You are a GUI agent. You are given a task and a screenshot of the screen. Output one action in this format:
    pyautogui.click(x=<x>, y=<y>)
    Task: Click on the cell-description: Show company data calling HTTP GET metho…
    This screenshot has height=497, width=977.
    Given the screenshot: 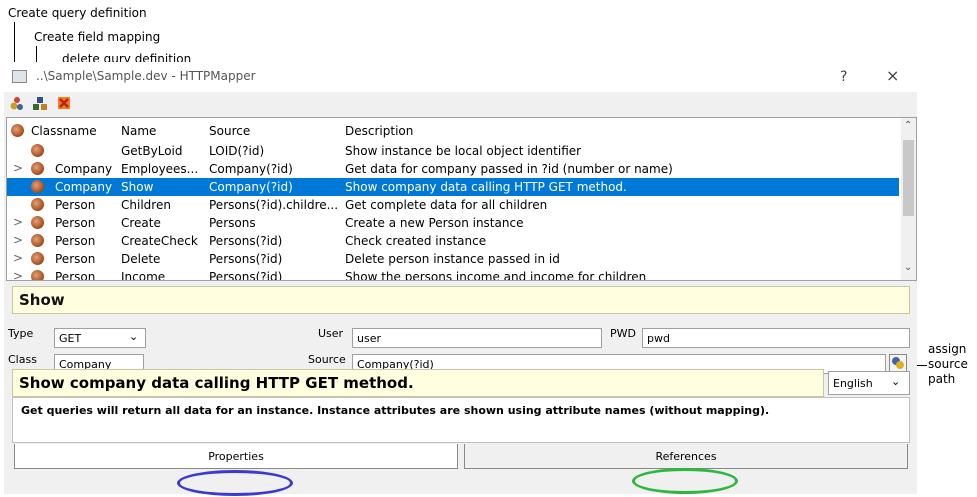 What is the action you would take?
    pyautogui.click(x=486, y=187)
    